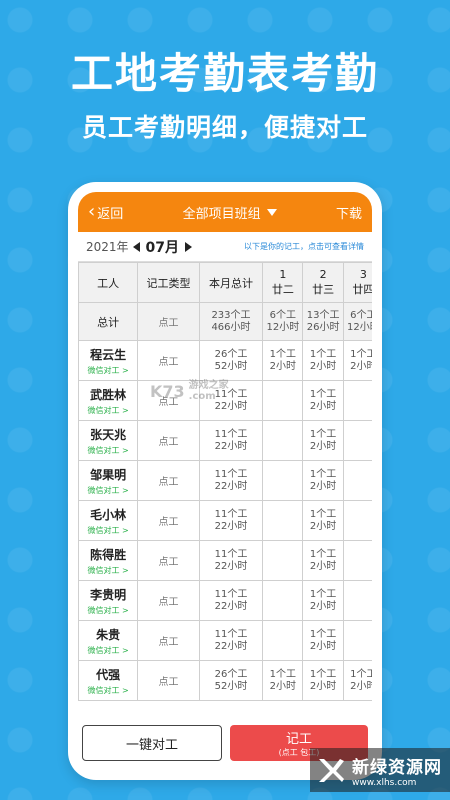  I want to click on worker-row: 程云生微信对工 >点工26个工52小时1个工2小时1个工2小时1个工2小时, so click(225, 360).